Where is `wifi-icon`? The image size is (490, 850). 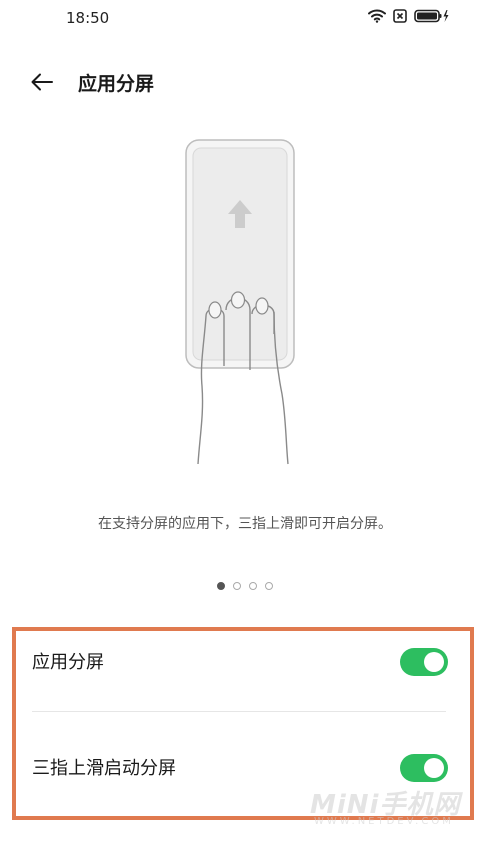 wifi-icon is located at coordinates (377, 16).